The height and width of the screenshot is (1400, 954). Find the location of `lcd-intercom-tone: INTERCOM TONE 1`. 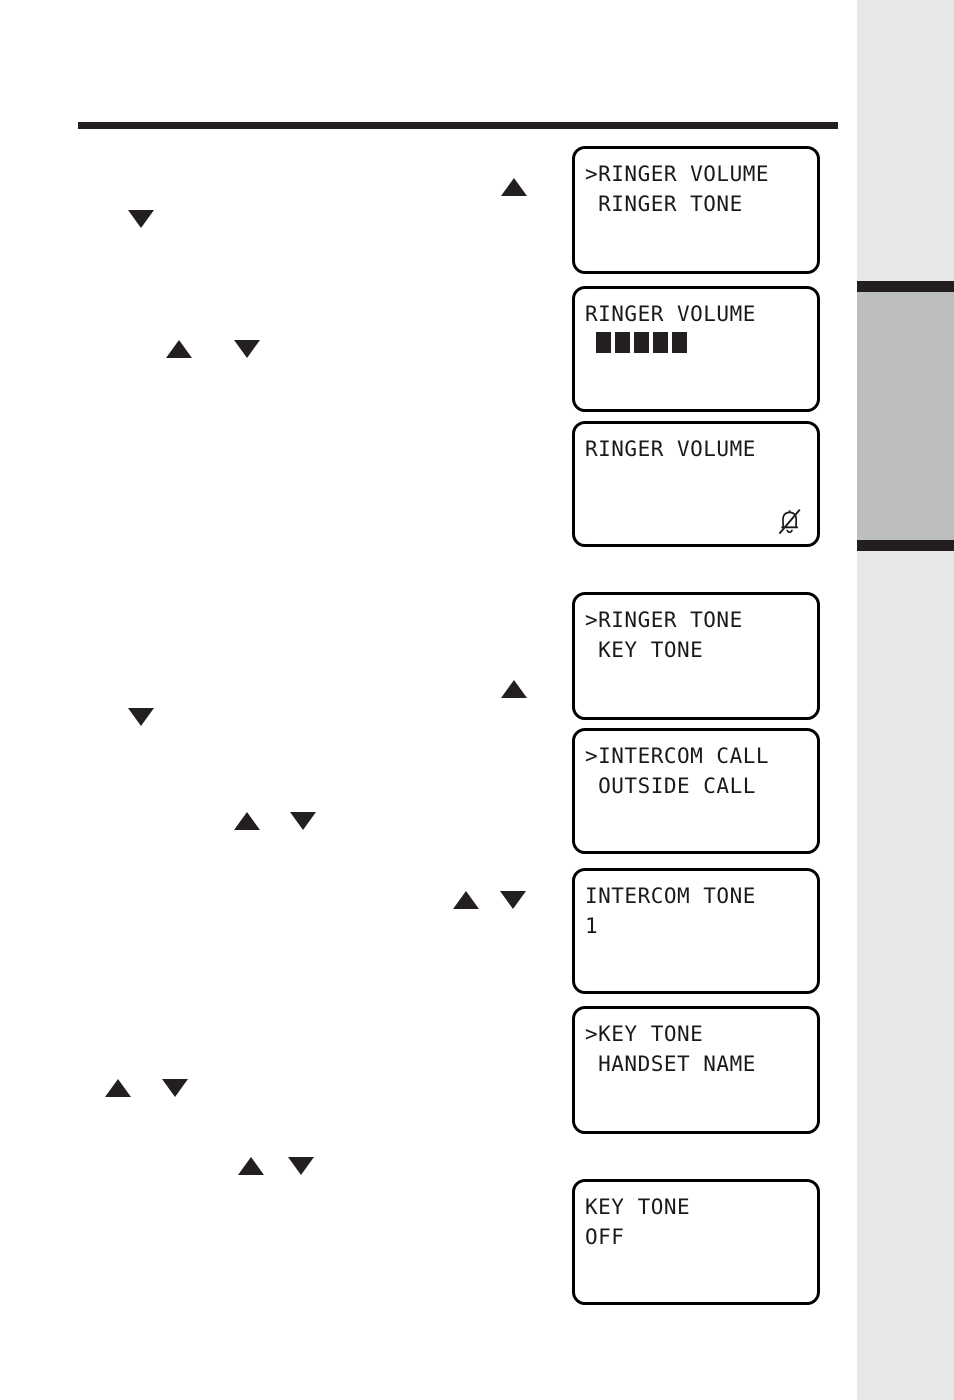

lcd-intercom-tone: INTERCOM TONE 1 is located at coordinates (696, 931).